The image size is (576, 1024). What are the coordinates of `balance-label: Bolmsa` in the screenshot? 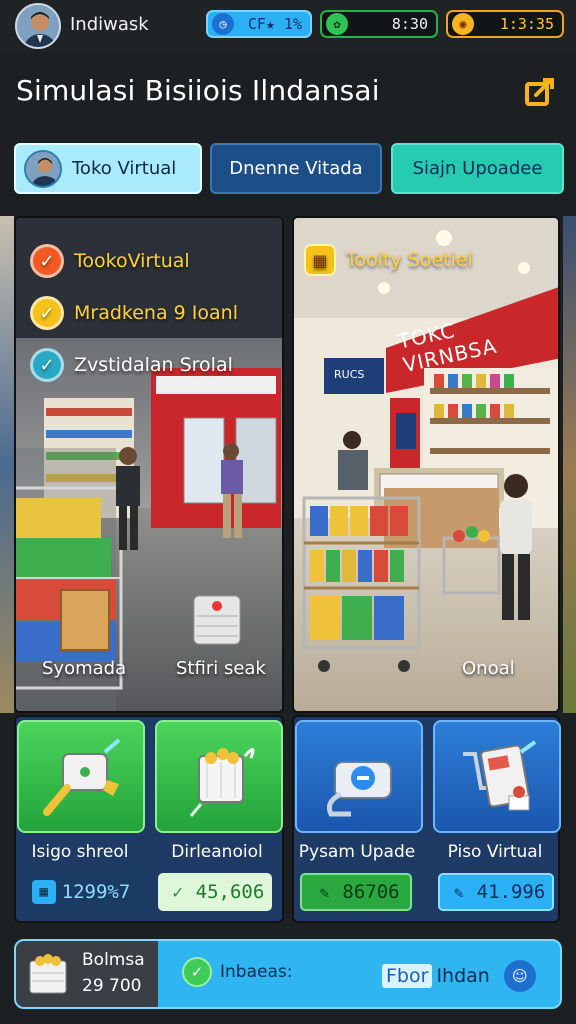 It's located at (113, 960).